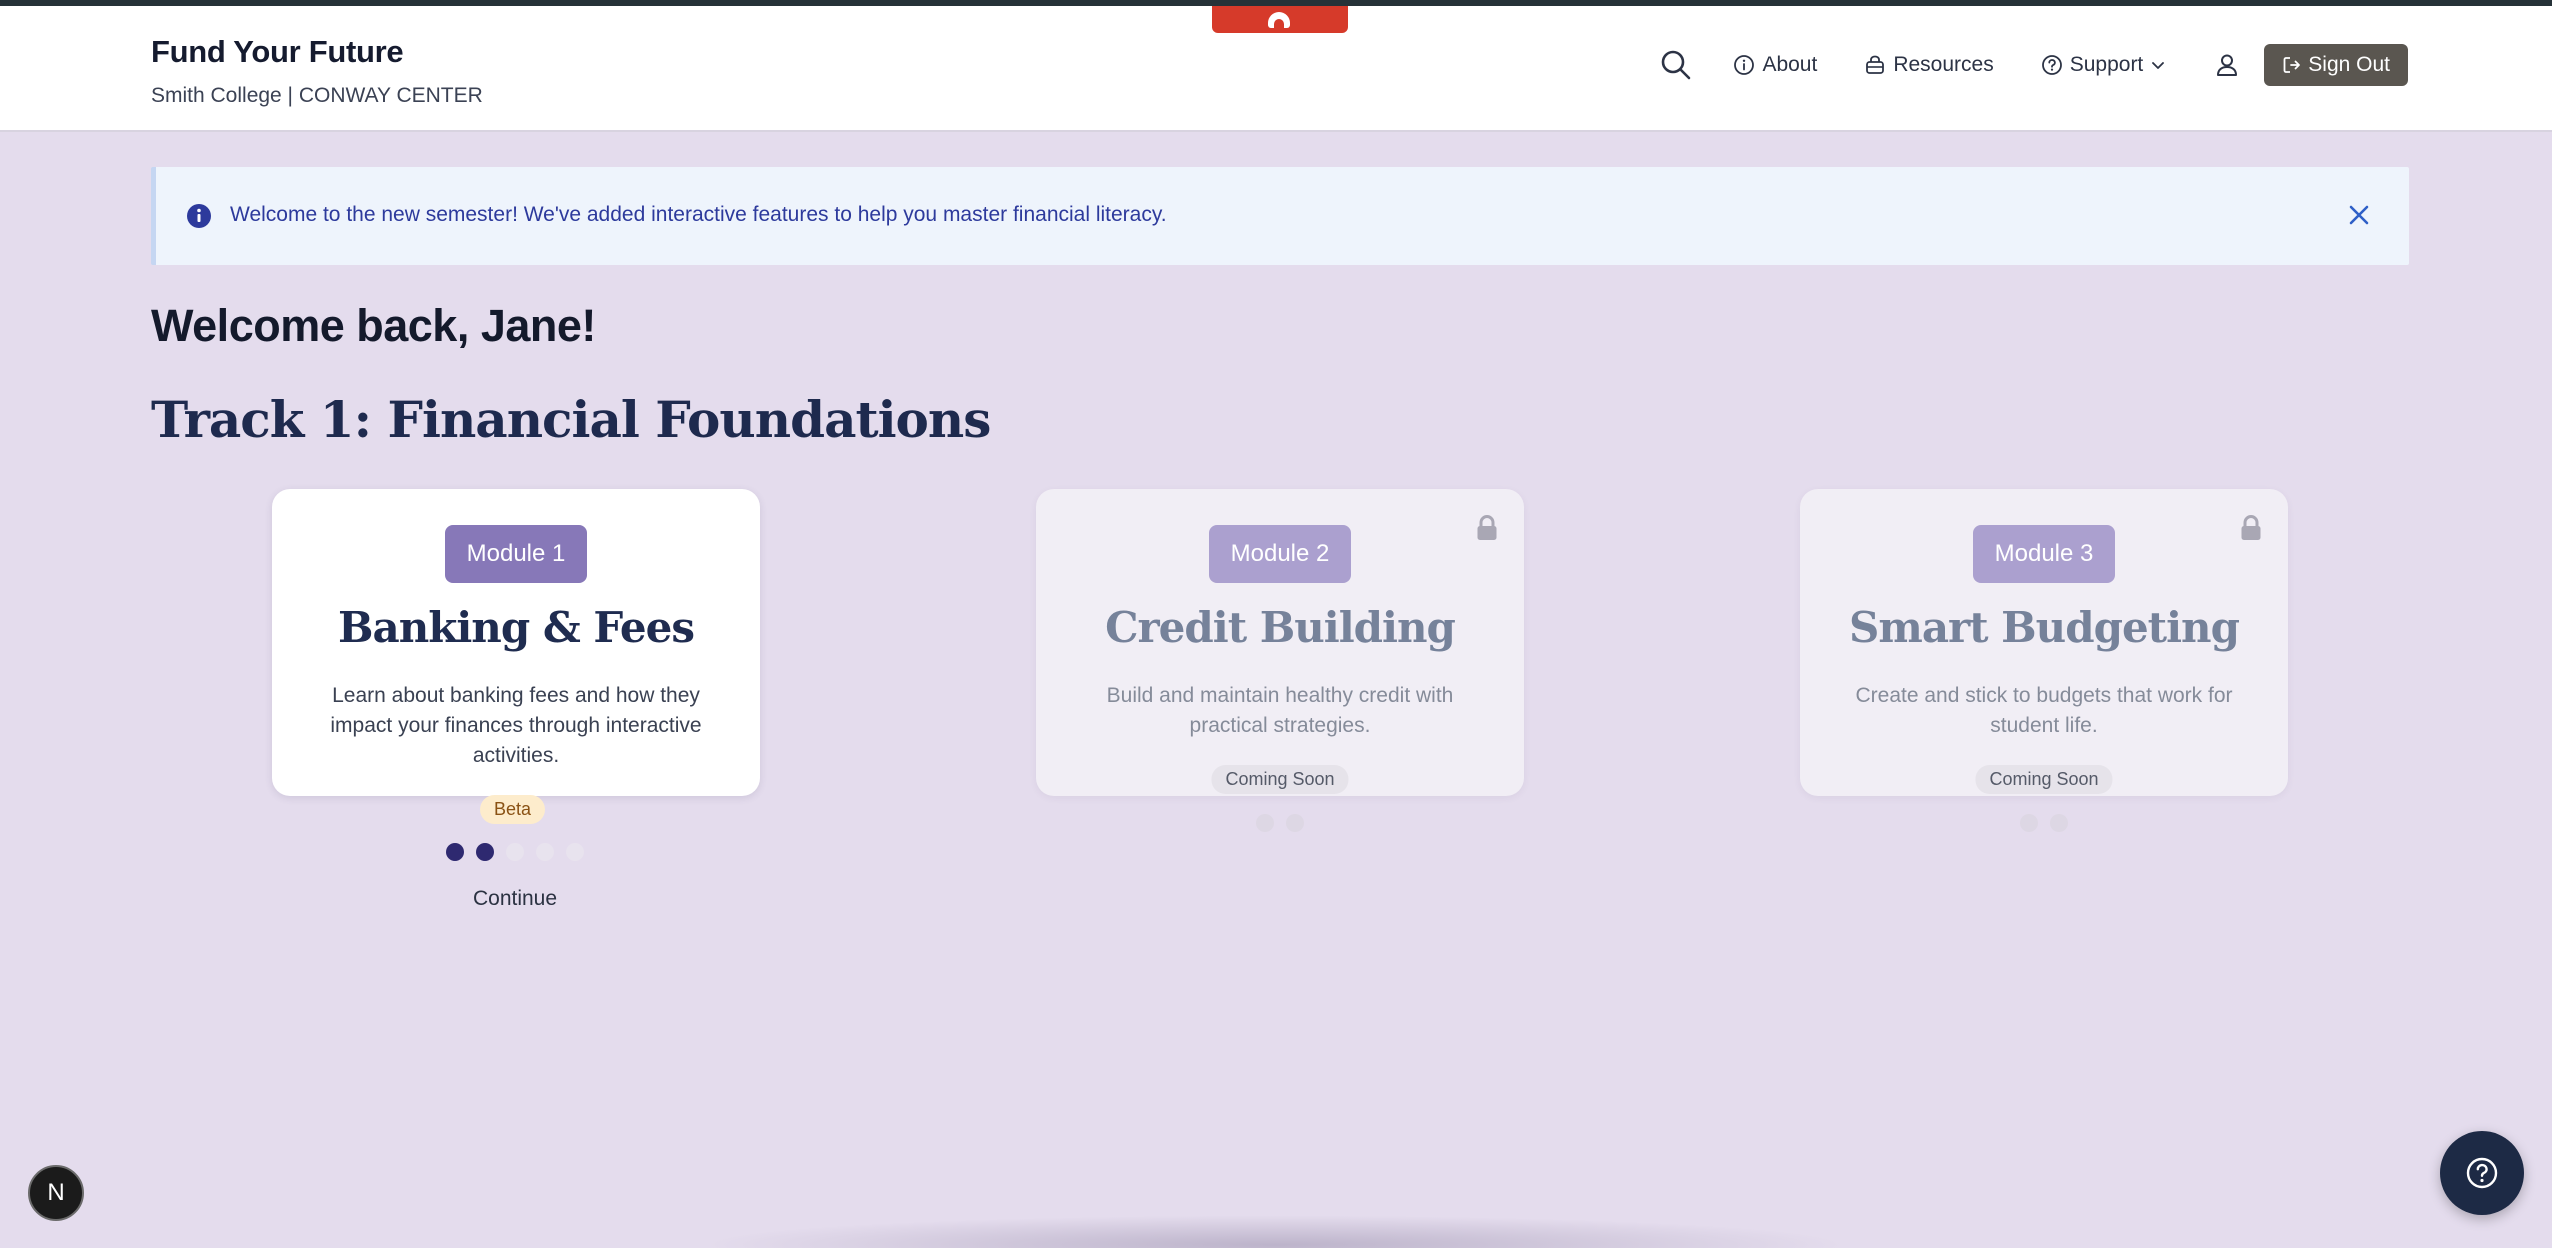 This screenshot has height=1248, width=2552. I want to click on nav-resources-label: Resources, so click(1943, 64).